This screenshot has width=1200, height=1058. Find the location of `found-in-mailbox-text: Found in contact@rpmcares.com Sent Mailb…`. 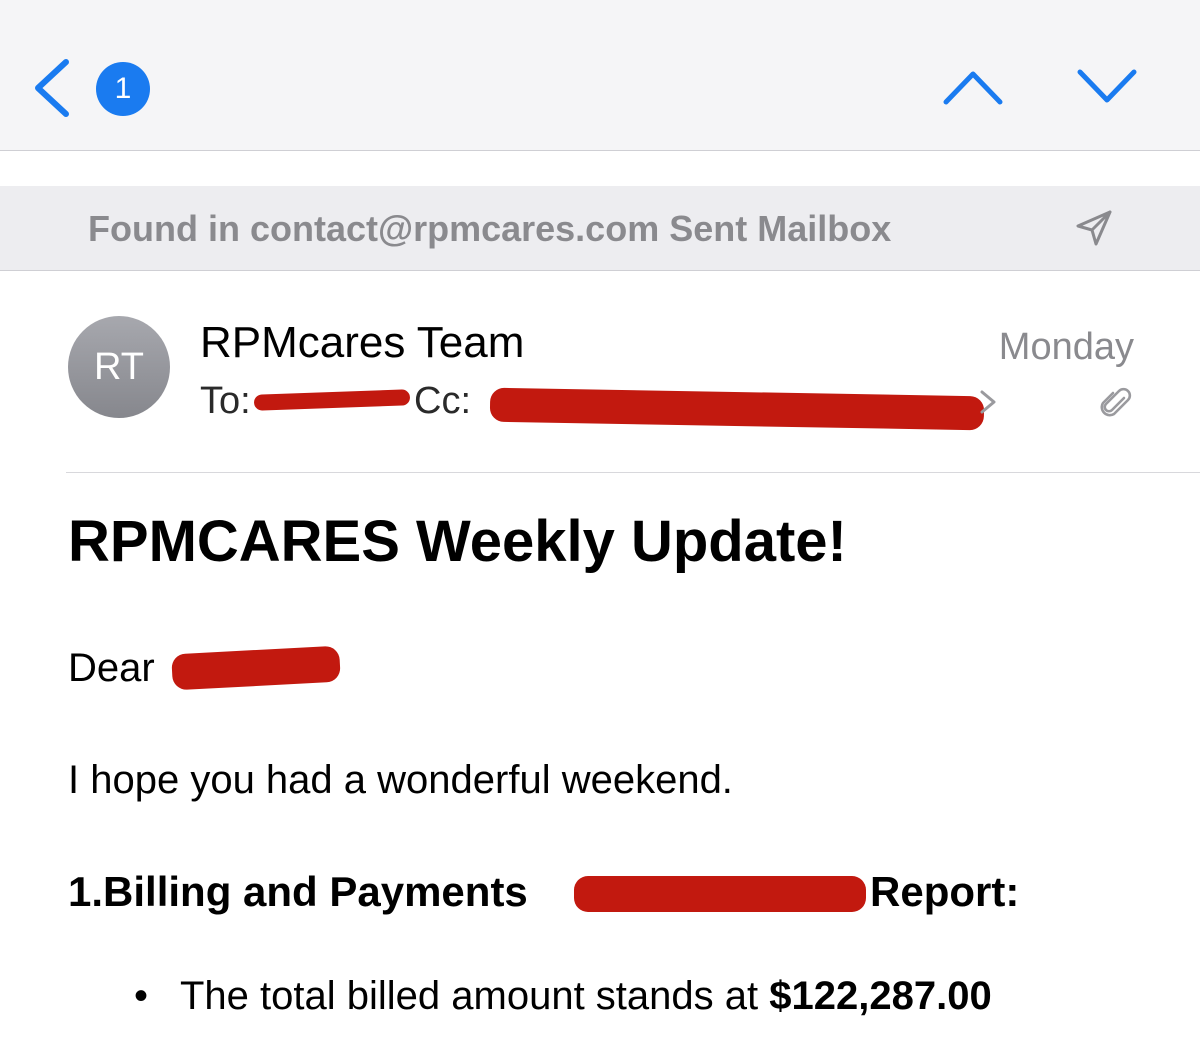

found-in-mailbox-text: Found in contact@rpmcares.com Sent Mailb… is located at coordinates (490, 228).